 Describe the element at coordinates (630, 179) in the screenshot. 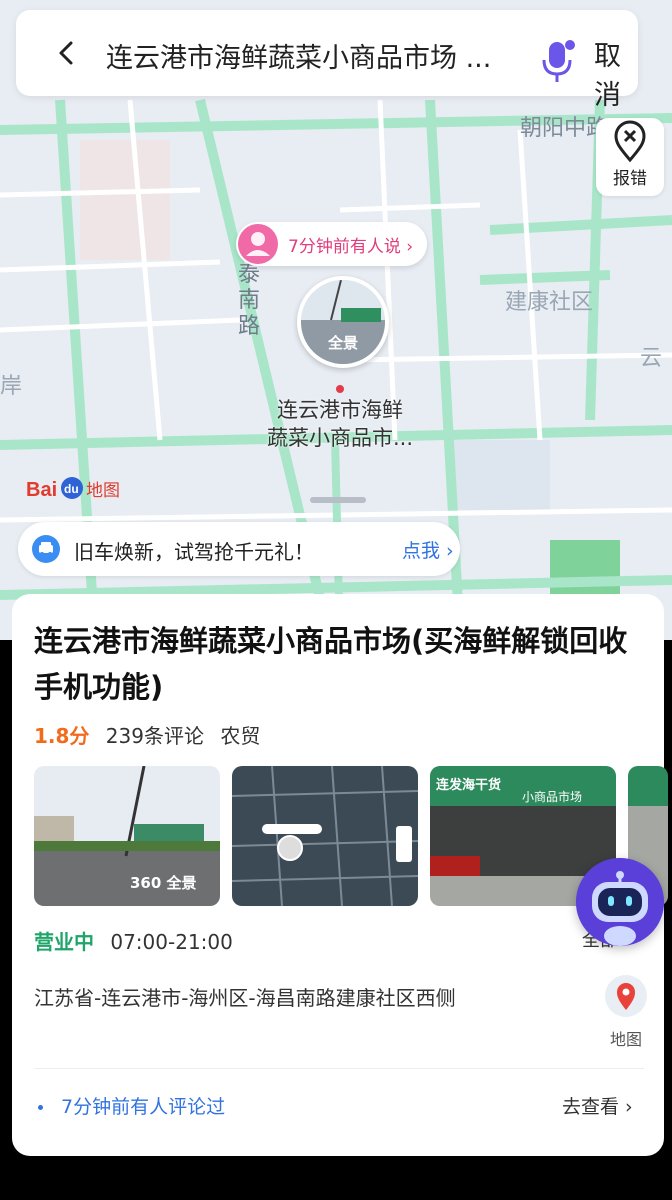

I see `report-error-label: 报错` at that location.